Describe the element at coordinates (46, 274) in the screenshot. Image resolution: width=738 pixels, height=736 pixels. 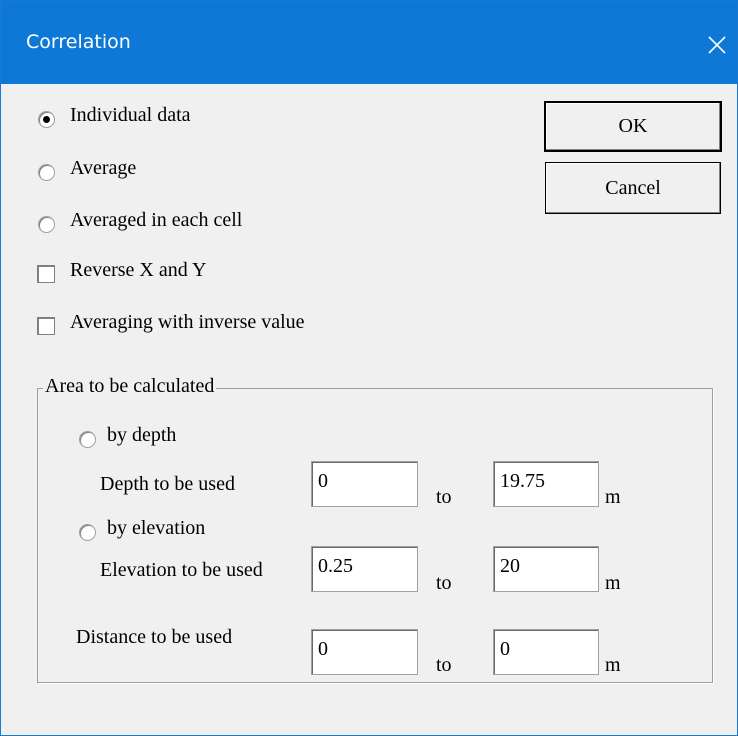
I see `checkbox-reverse-x-y` at that location.